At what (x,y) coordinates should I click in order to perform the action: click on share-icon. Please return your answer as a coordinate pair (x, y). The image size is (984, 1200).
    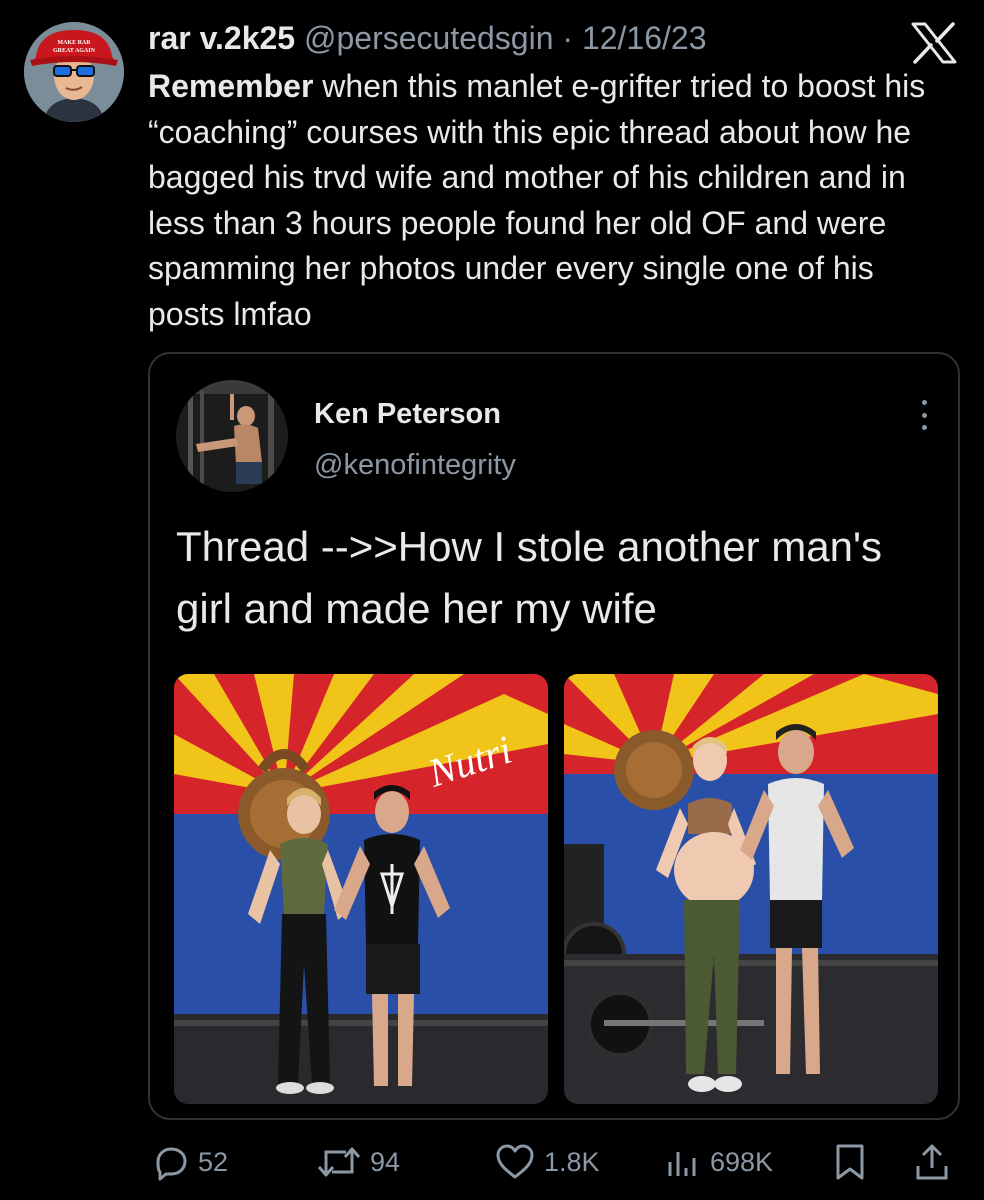
    Looking at the image, I should click on (932, 1162).